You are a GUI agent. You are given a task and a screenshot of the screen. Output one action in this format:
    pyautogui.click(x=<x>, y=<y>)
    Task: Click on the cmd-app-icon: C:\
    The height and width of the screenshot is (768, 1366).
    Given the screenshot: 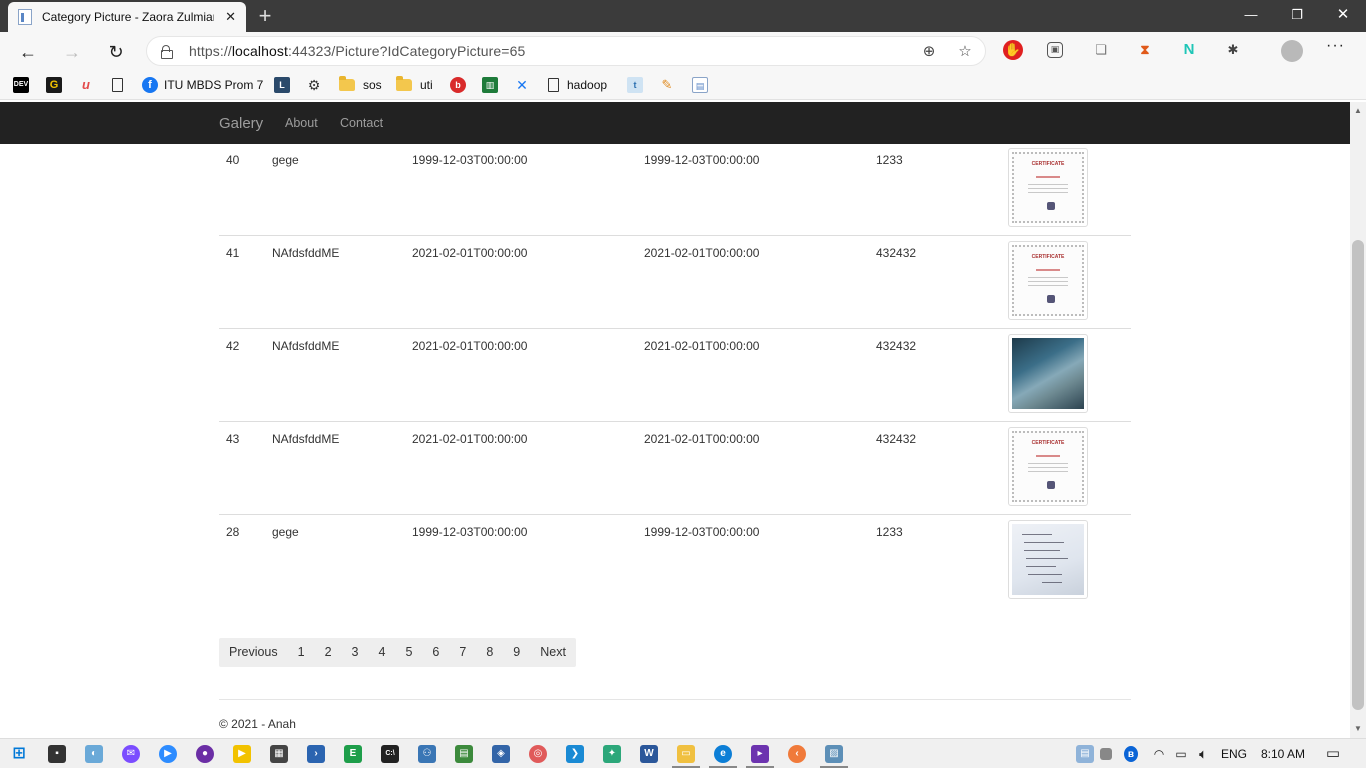 What is the action you would take?
    pyautogui.click(x=390, y=754)
    